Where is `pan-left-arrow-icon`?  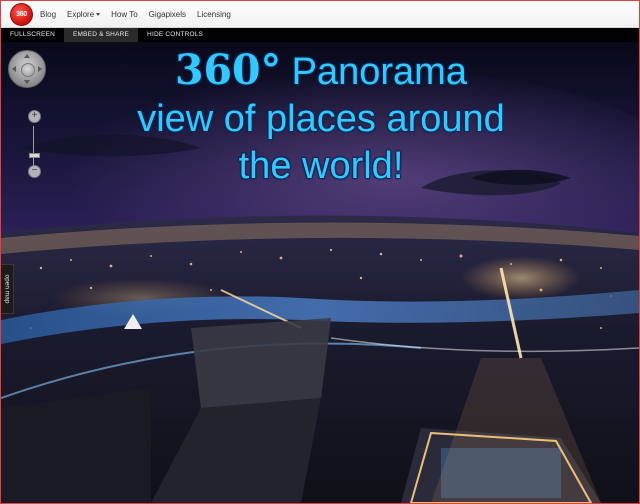
pan-left-arrow-icon is located at coordinates (14, 69).